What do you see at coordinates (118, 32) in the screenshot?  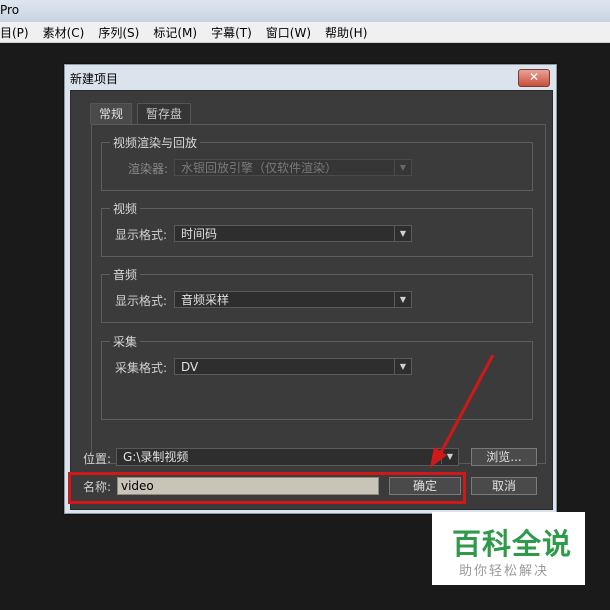 I see `menu-sequence: 序列(S)` at bounding box center [118, 32].